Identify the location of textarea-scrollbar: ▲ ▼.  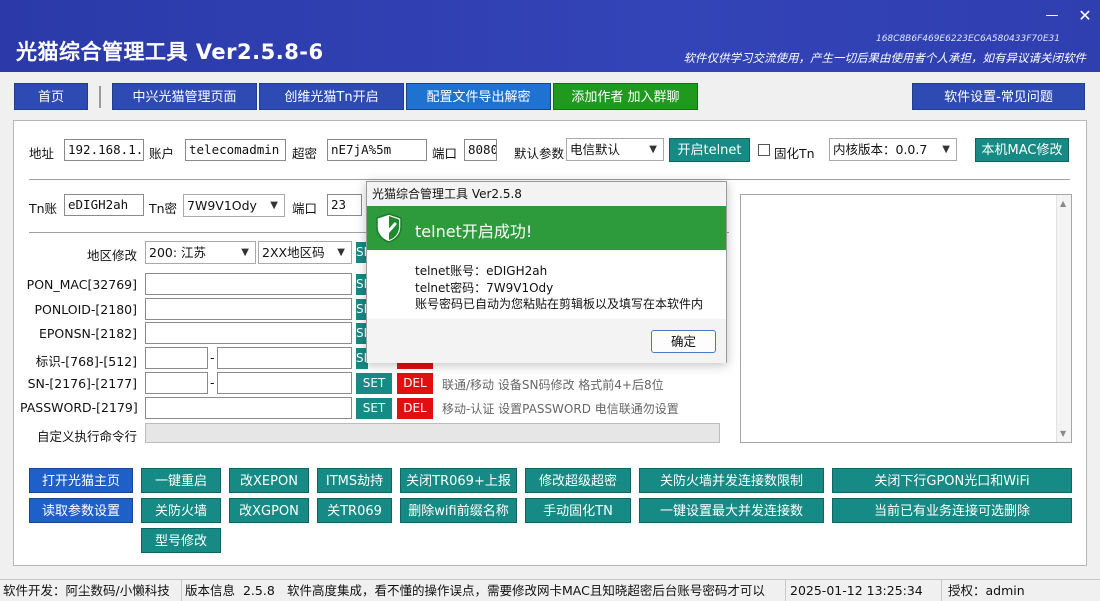
(1063, 318).